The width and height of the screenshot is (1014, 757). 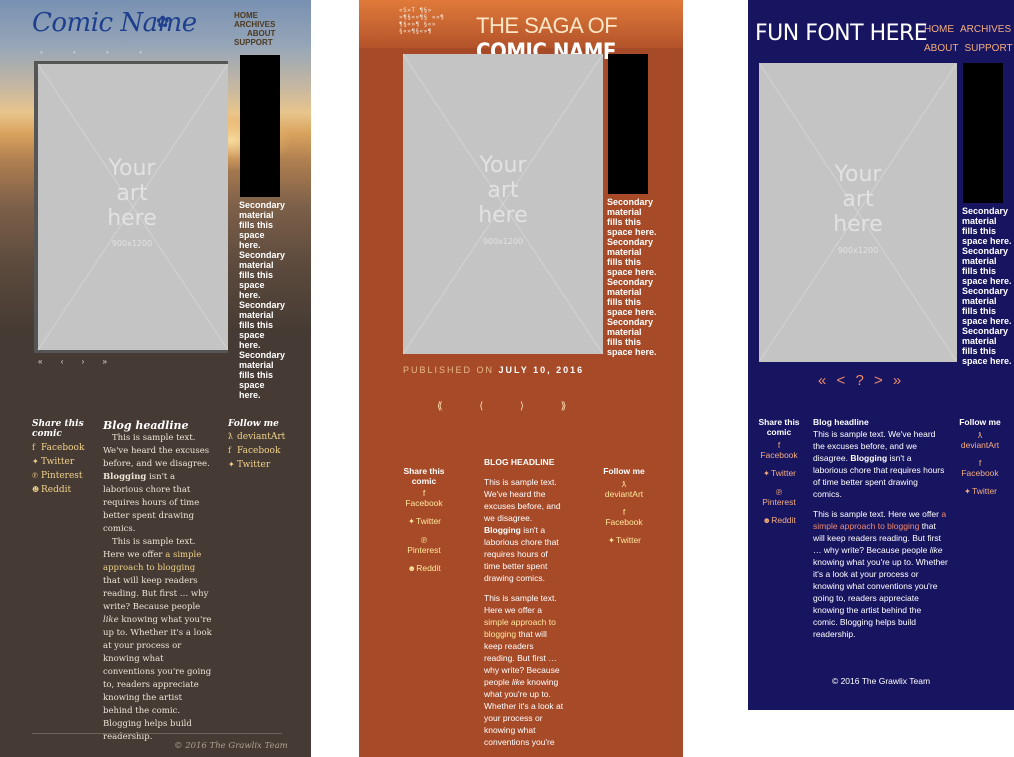 I want to click on comic-pager: « ‹ › », so click(x=80, y=361).